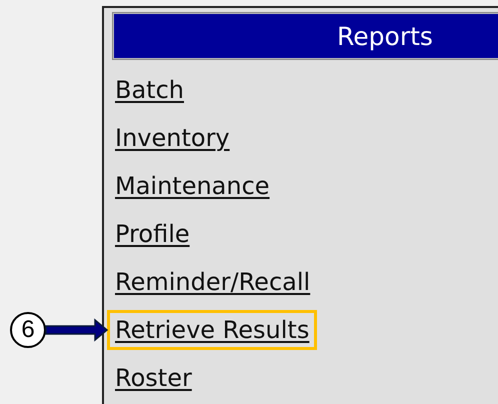 The image size is (498, 404). Describe the element at coordinates (77, 330) in the screenshot. I see `callout-arrow` at that location.